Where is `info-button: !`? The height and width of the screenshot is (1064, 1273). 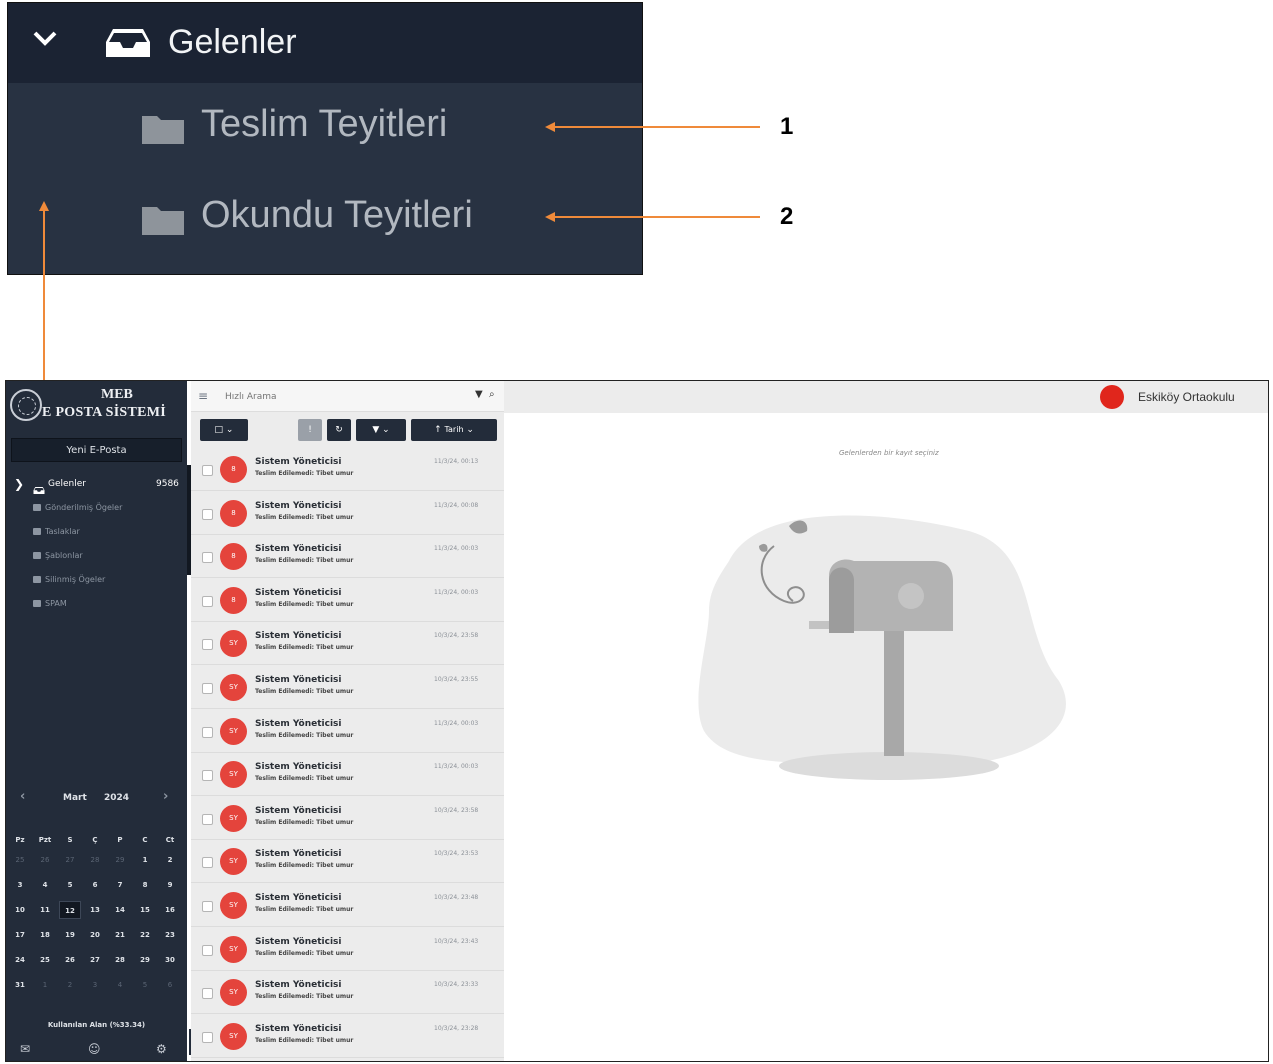
info-button: ! is located at coordinates (310, 430).